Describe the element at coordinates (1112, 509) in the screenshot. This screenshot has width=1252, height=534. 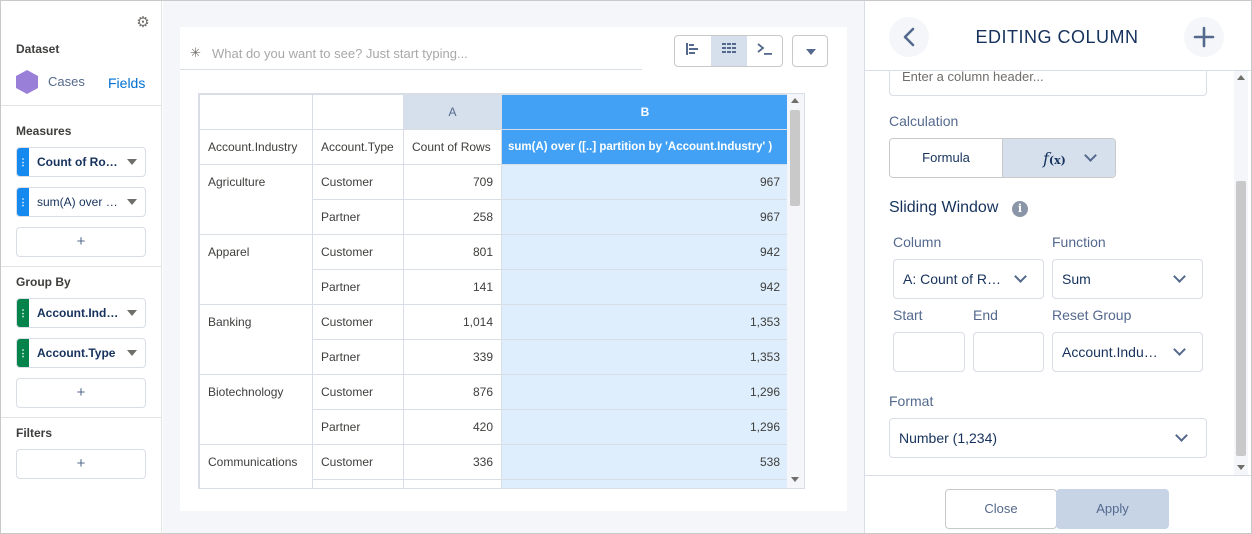
I see `apply-button: Apply` at that location.